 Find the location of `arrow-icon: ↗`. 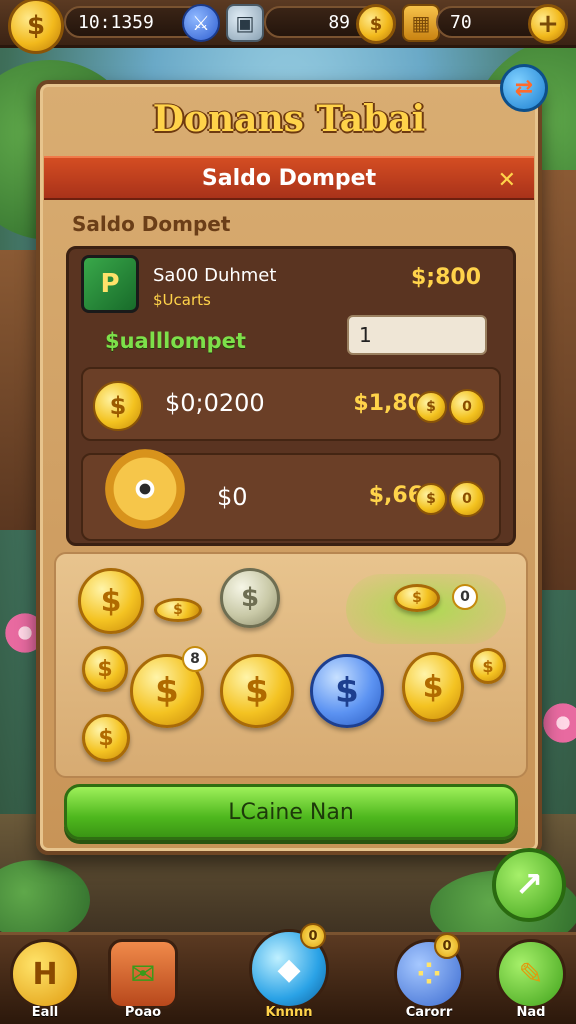

arrow-icon: ↗ is located at coordinates (529, 885).